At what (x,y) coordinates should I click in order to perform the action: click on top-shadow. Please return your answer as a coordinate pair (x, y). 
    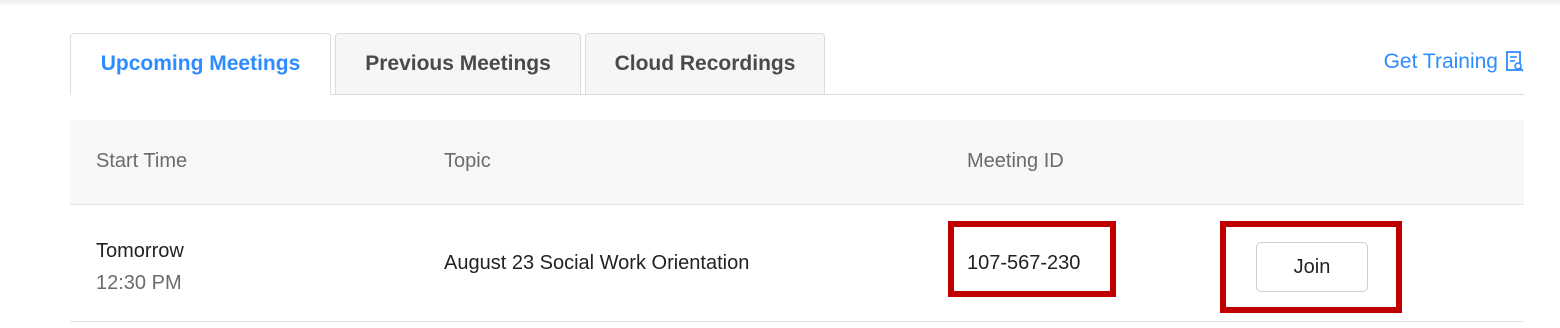
    Looking at the image, I should click on (780, 3).